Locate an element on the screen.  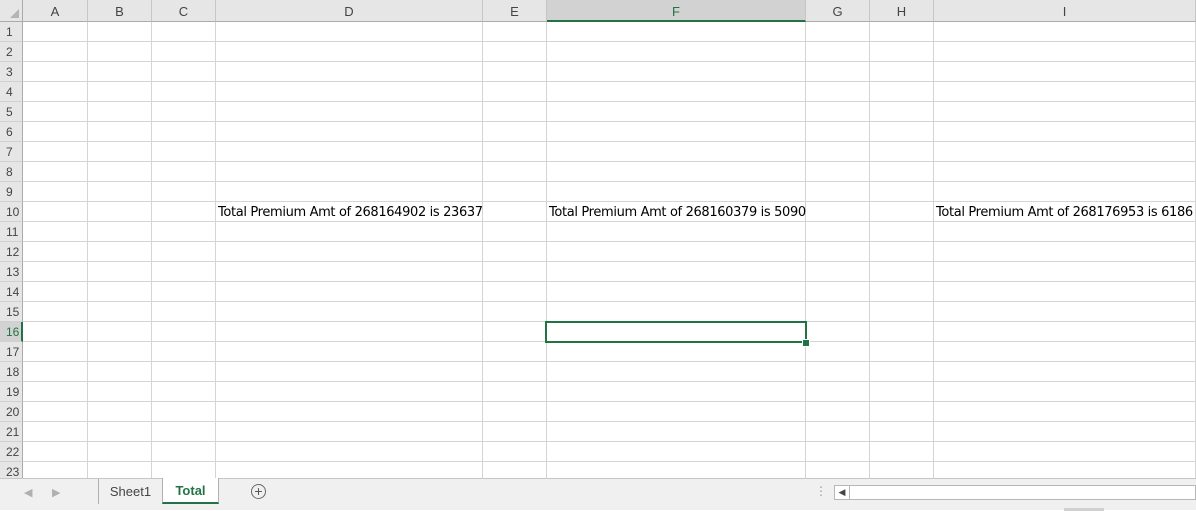
column-header-g: G is located at coordinates (838, 11).